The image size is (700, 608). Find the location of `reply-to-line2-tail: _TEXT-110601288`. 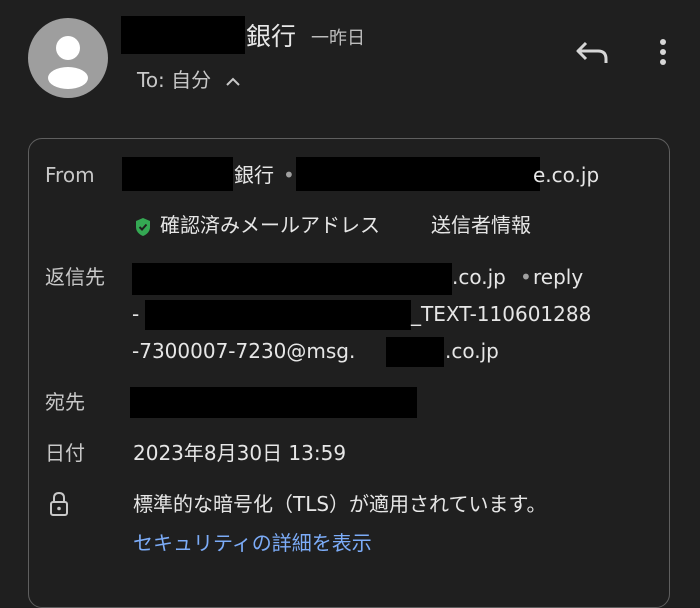

reply-to-line2-tail: _TEXT-110601288 is located at coordinates (501, 314).